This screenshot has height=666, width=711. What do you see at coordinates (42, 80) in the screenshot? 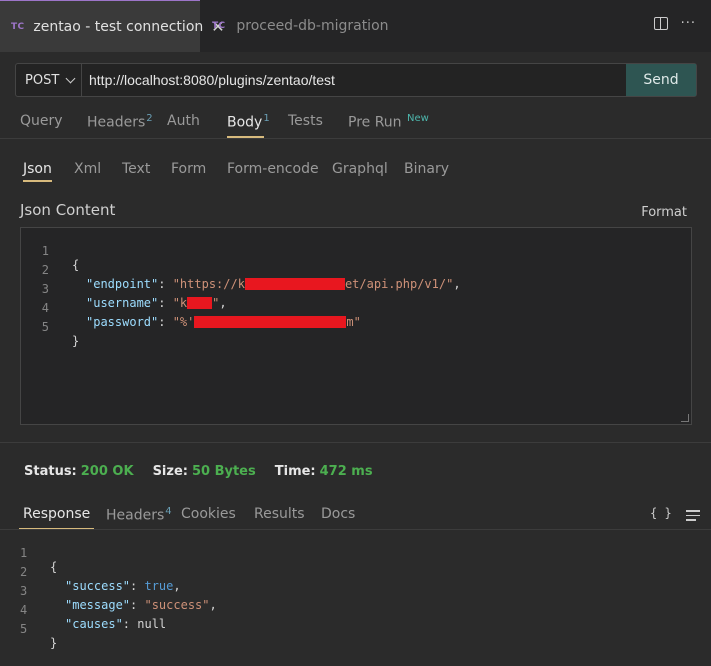
I see `method-value: POST` at bounding box center [42, 80].